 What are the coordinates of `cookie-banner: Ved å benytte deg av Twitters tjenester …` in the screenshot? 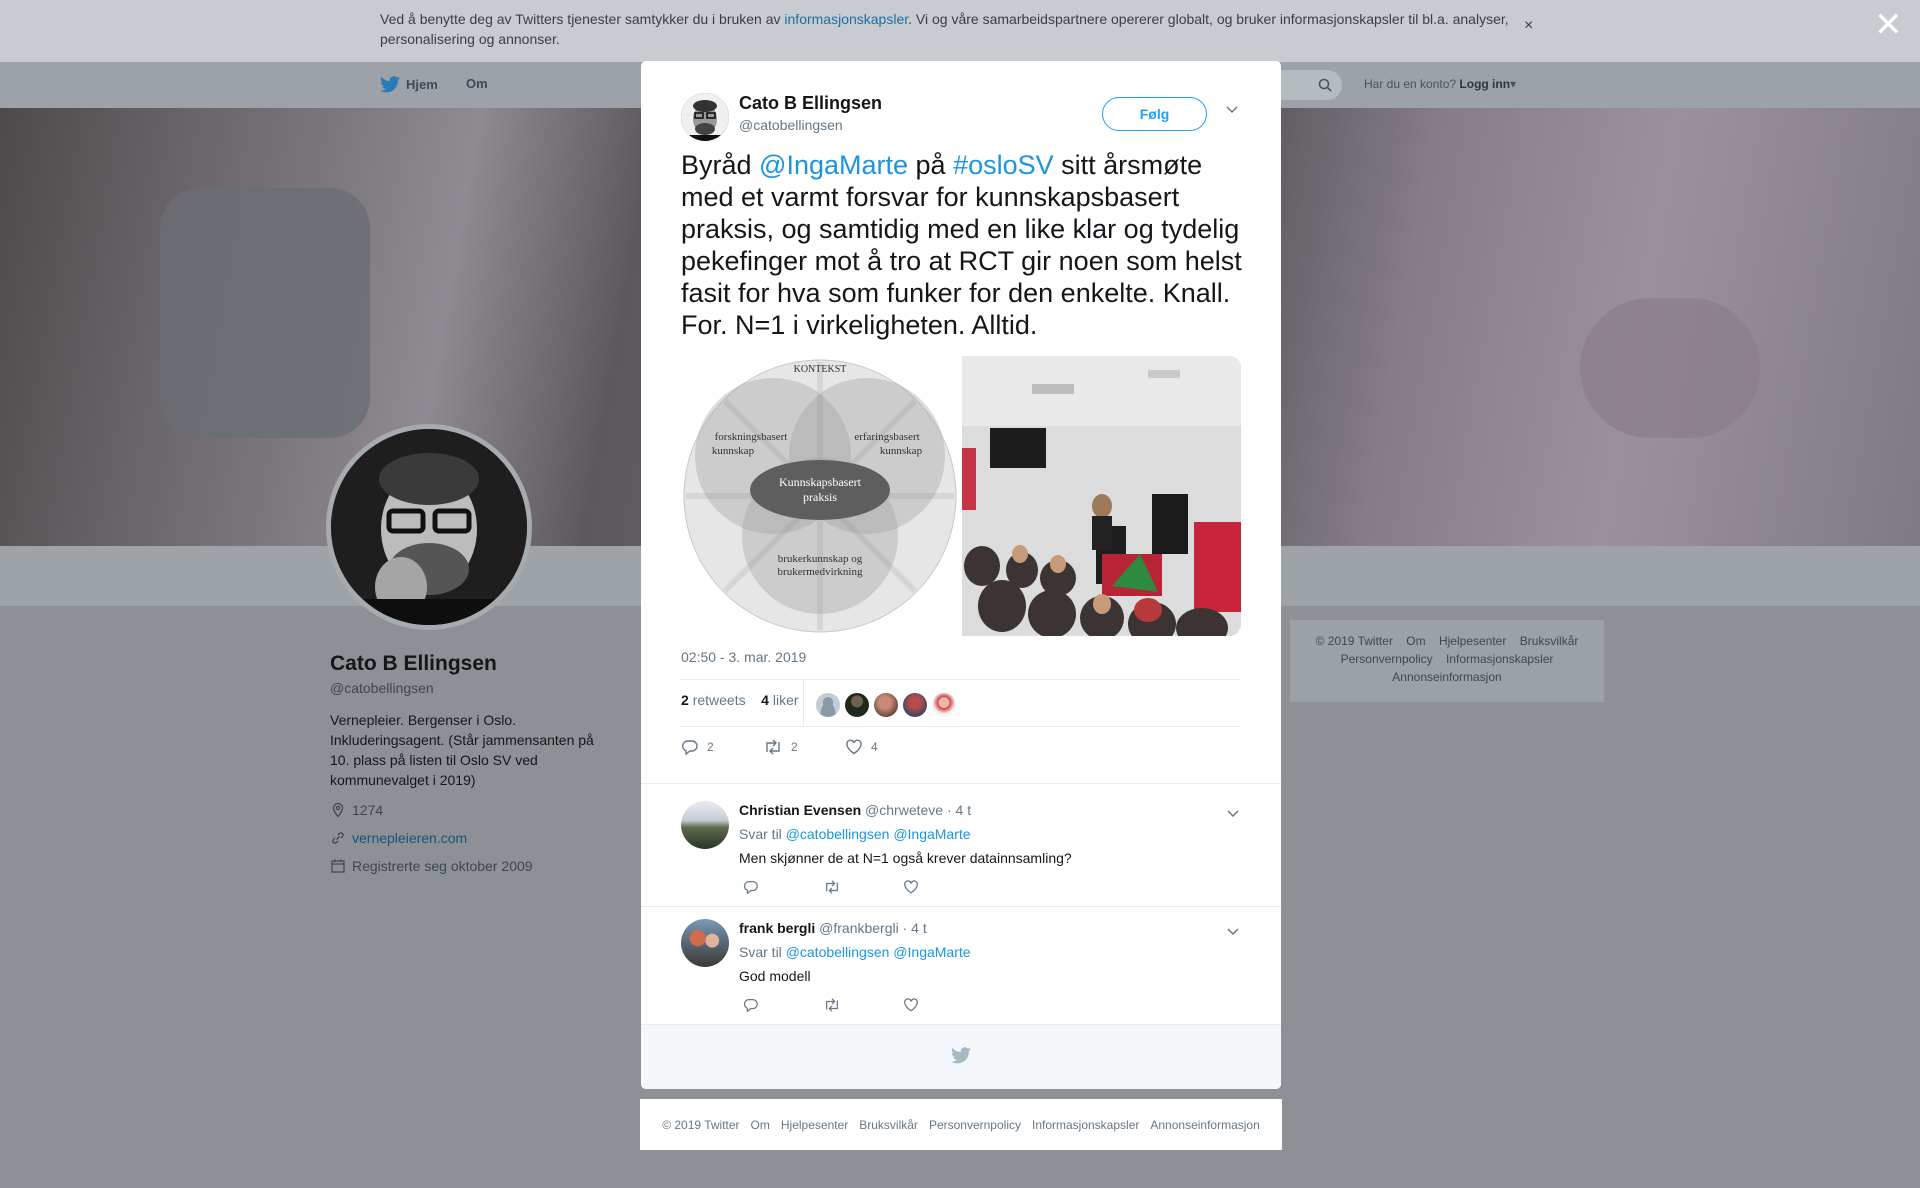 It's located at (960, 31).